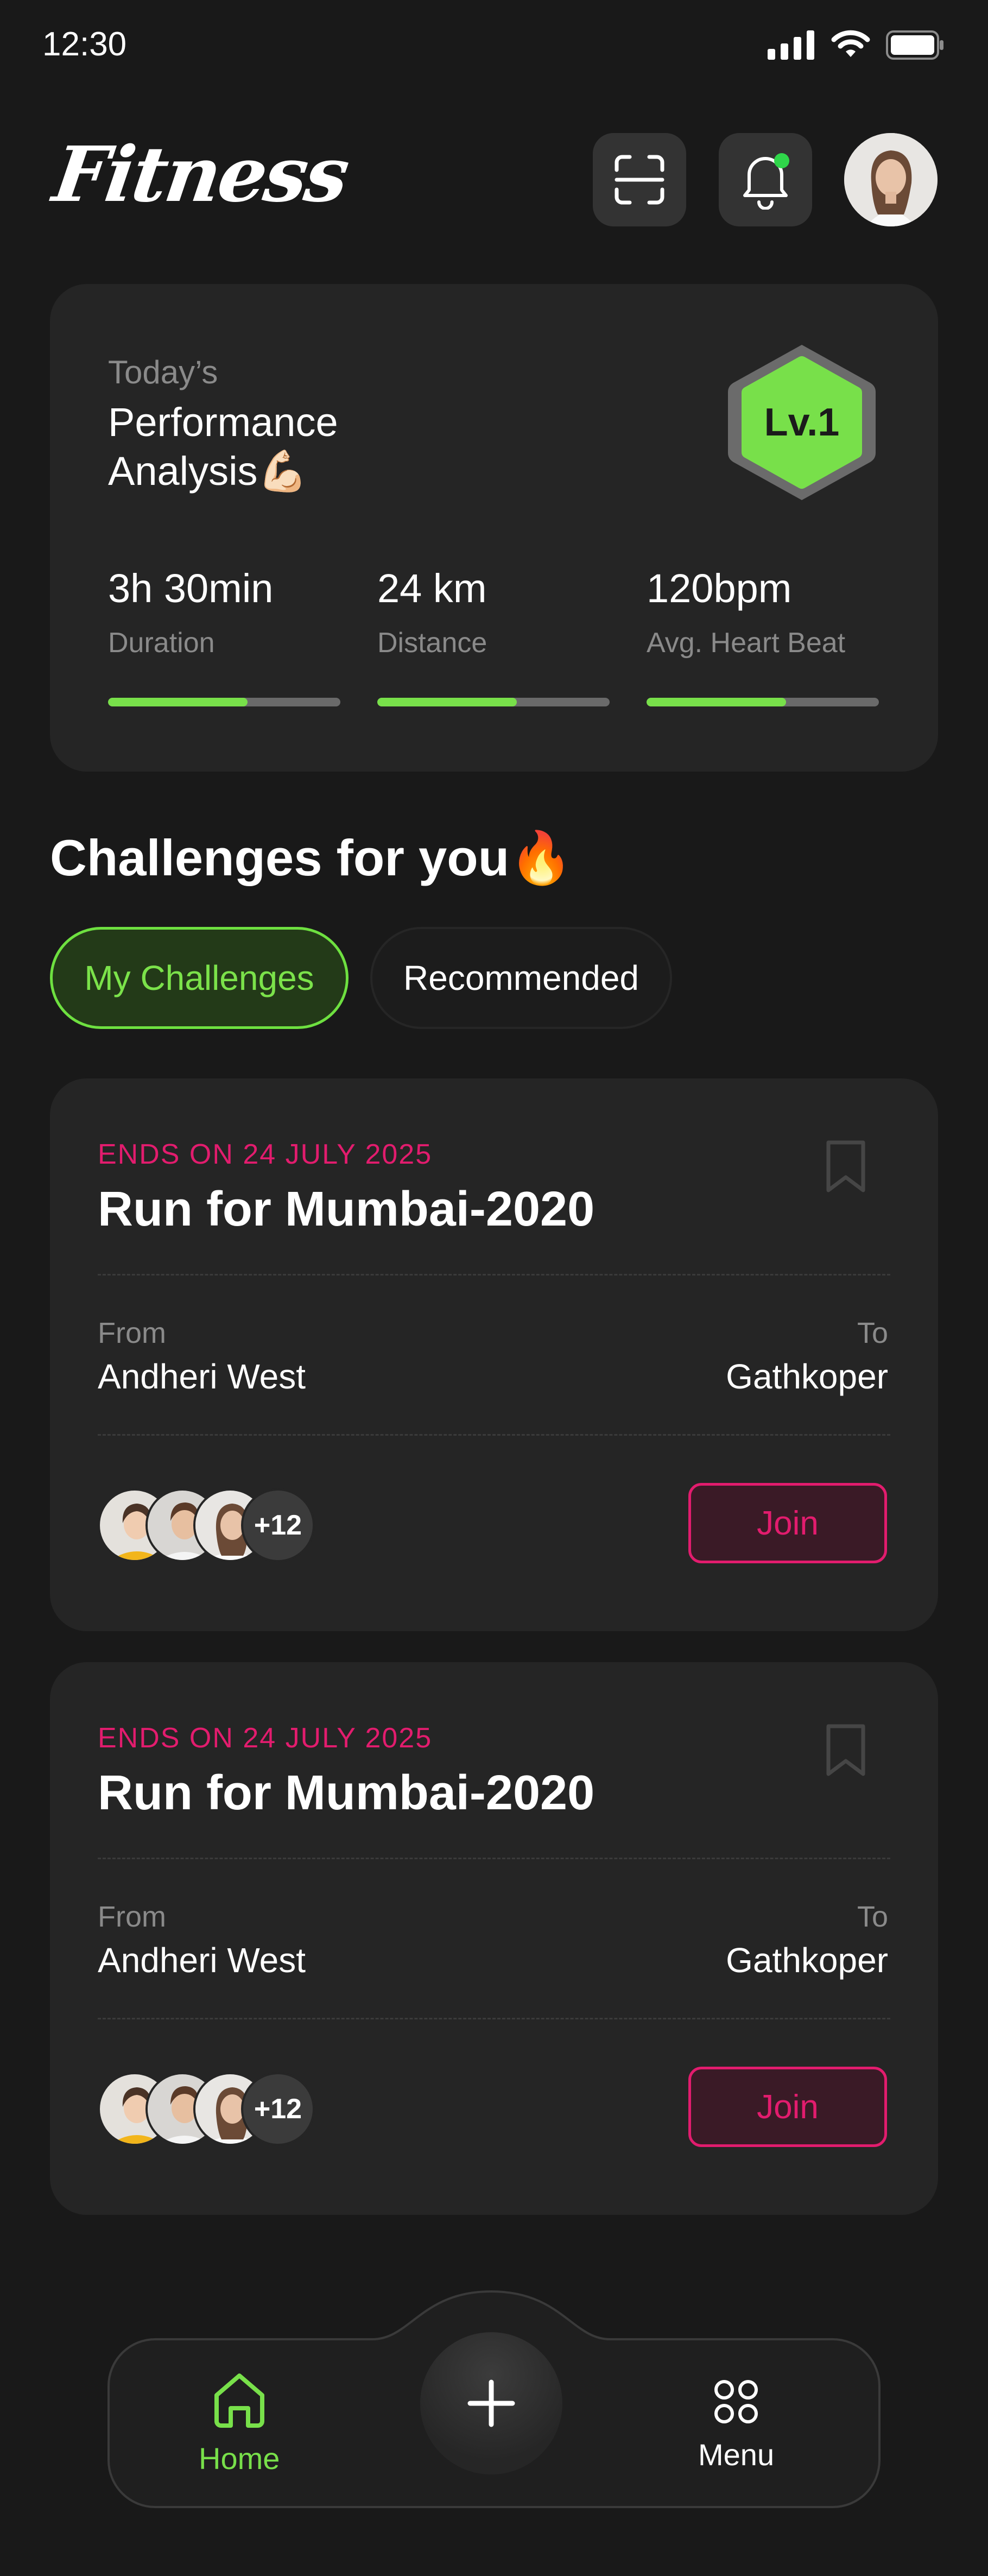 The image size is (988, 2576). What do you see at coordinates (191, 589) in the screenshot?
I see `stat-value: 3h 30min` at bounding box center [191, 589].